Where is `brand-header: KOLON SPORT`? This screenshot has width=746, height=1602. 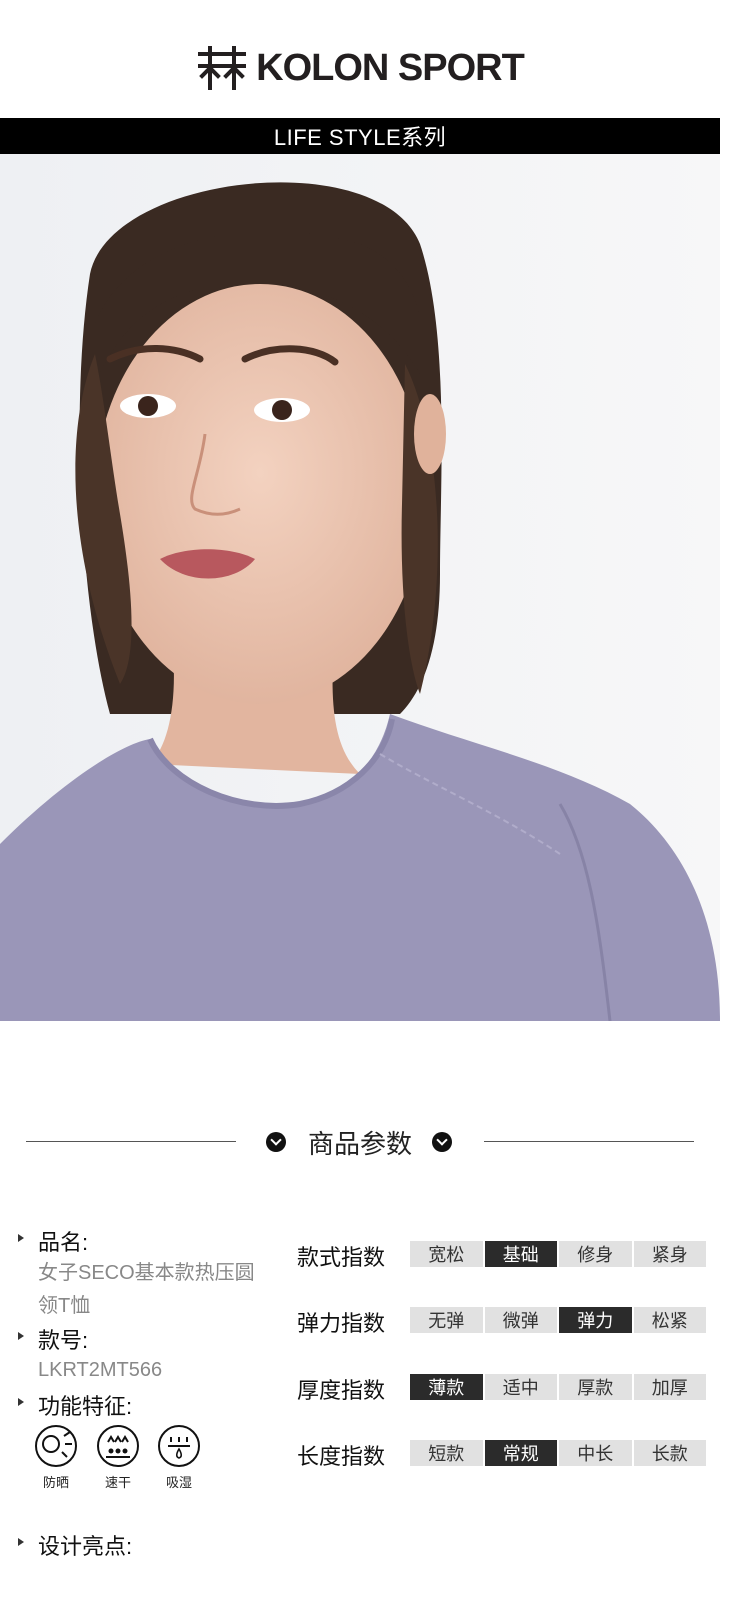 brand-header: KOLON SPORT is located at coordinates (360, 68).